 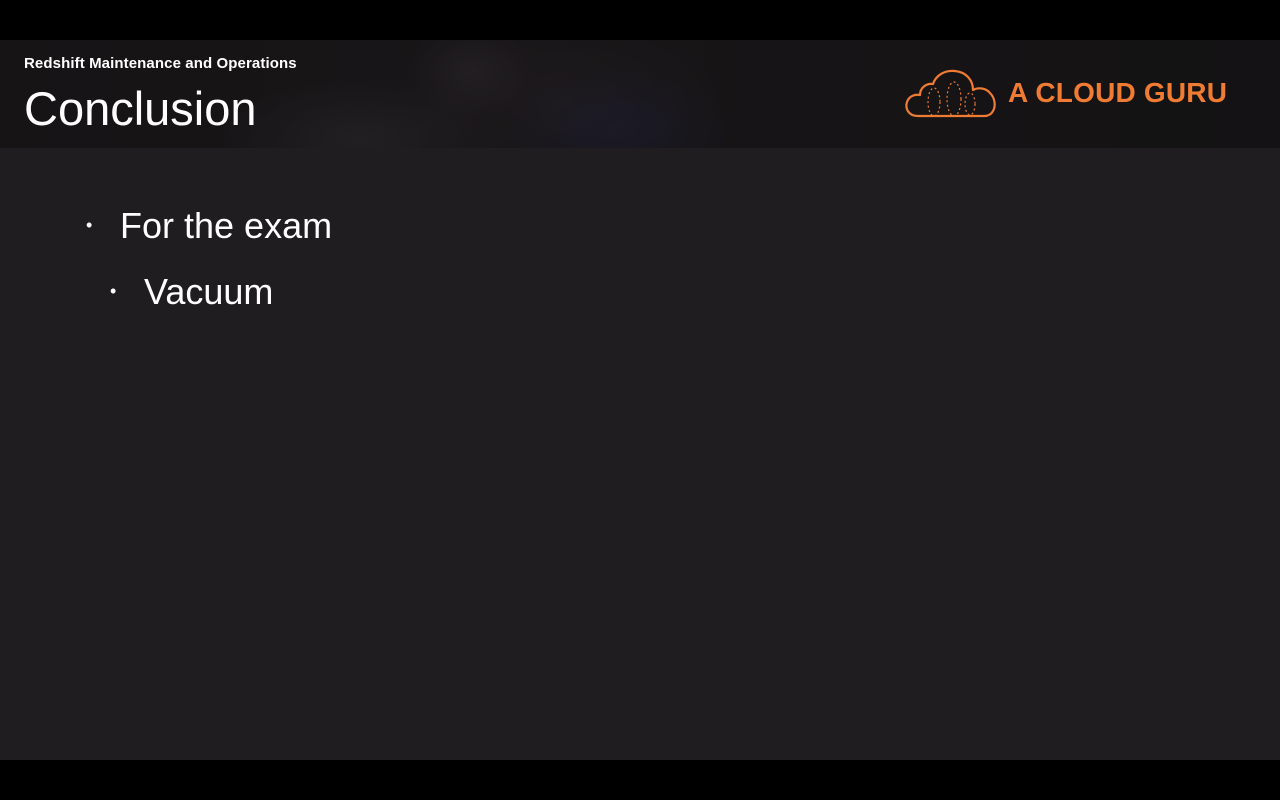 I want to click on brand-logo: A CLOUD GURU, so click(x=1074, y=94).